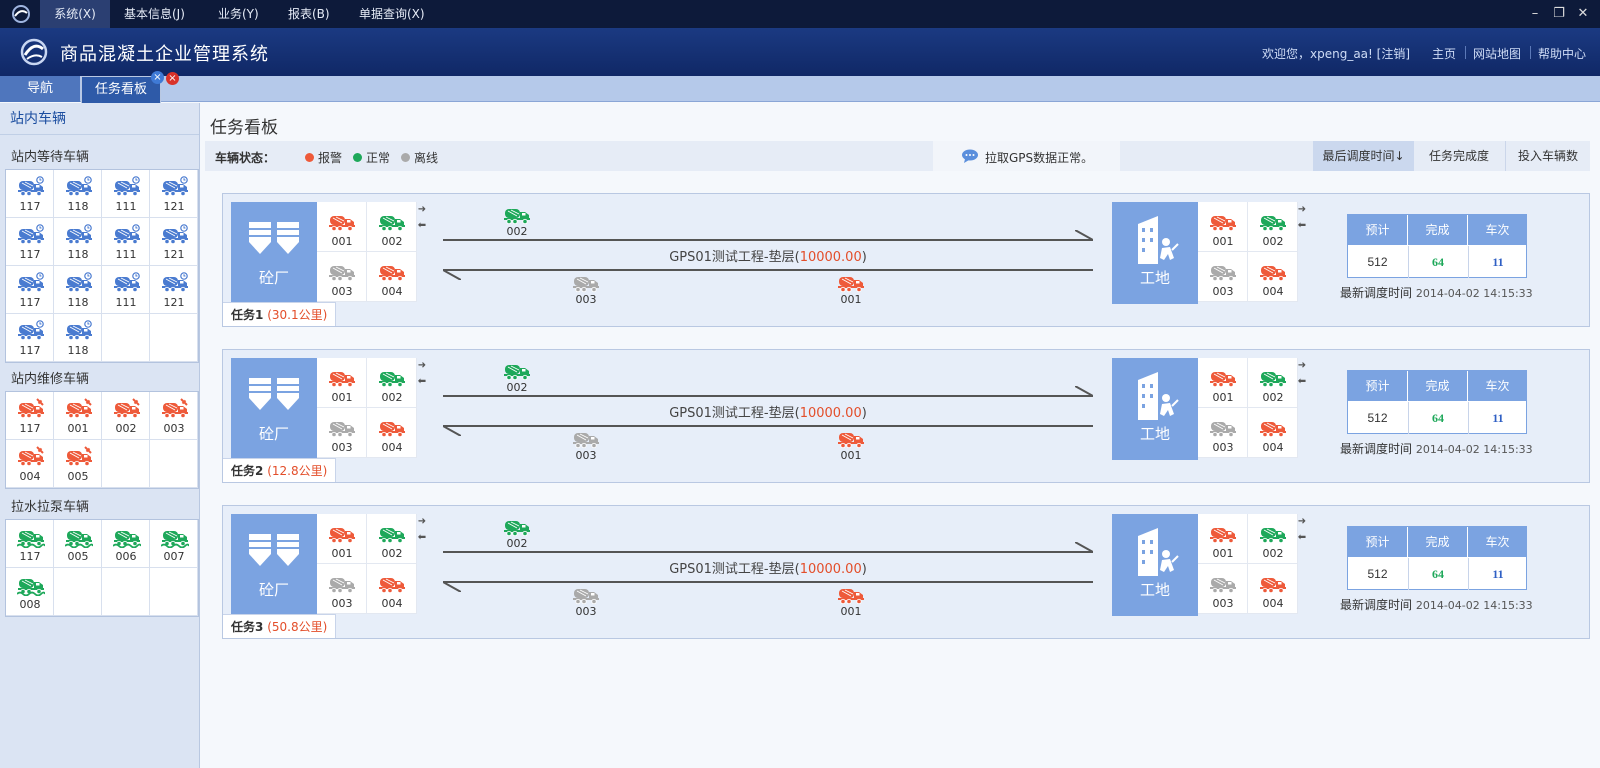  Describe the element at coordinates (30, 592) in the screenshot. I see `vehicle-cell: 008` at that location.